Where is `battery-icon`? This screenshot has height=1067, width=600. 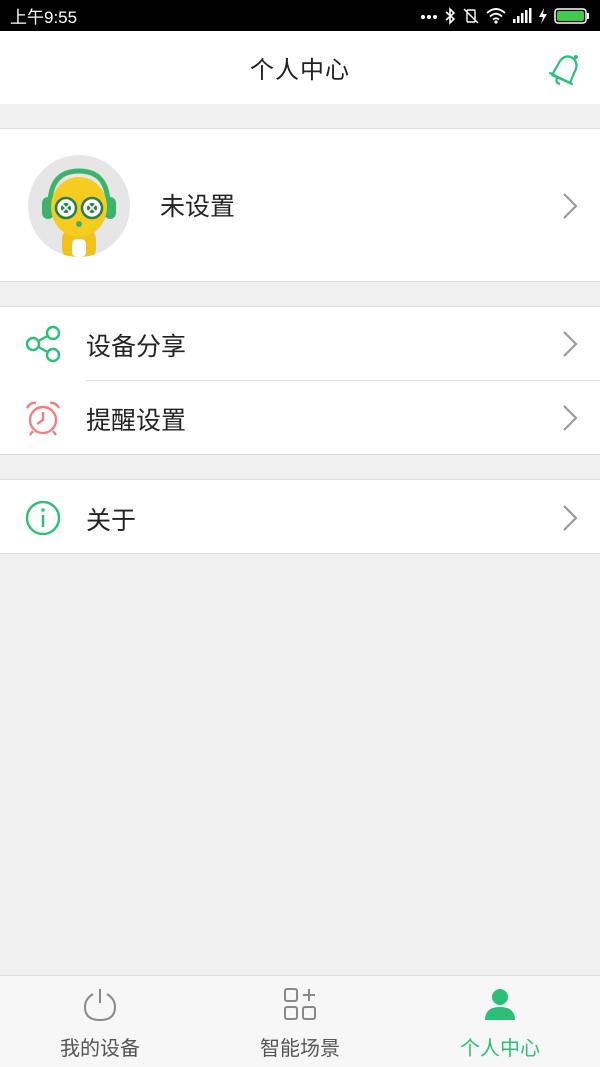 battery-icon is located at coordinates (571, 15).